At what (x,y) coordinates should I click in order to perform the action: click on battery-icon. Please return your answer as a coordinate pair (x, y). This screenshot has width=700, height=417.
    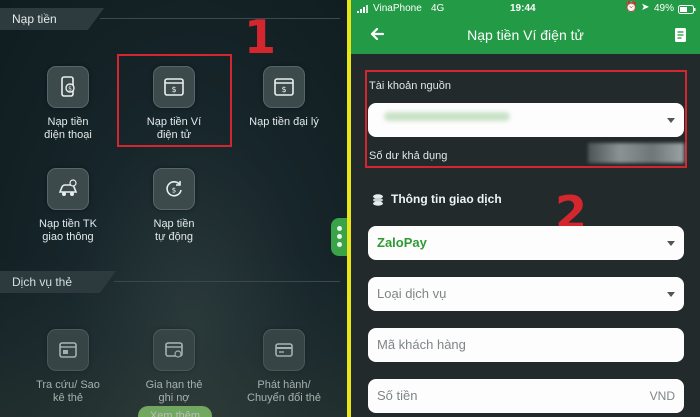
    Looking at the image, I should click on (687, 11).